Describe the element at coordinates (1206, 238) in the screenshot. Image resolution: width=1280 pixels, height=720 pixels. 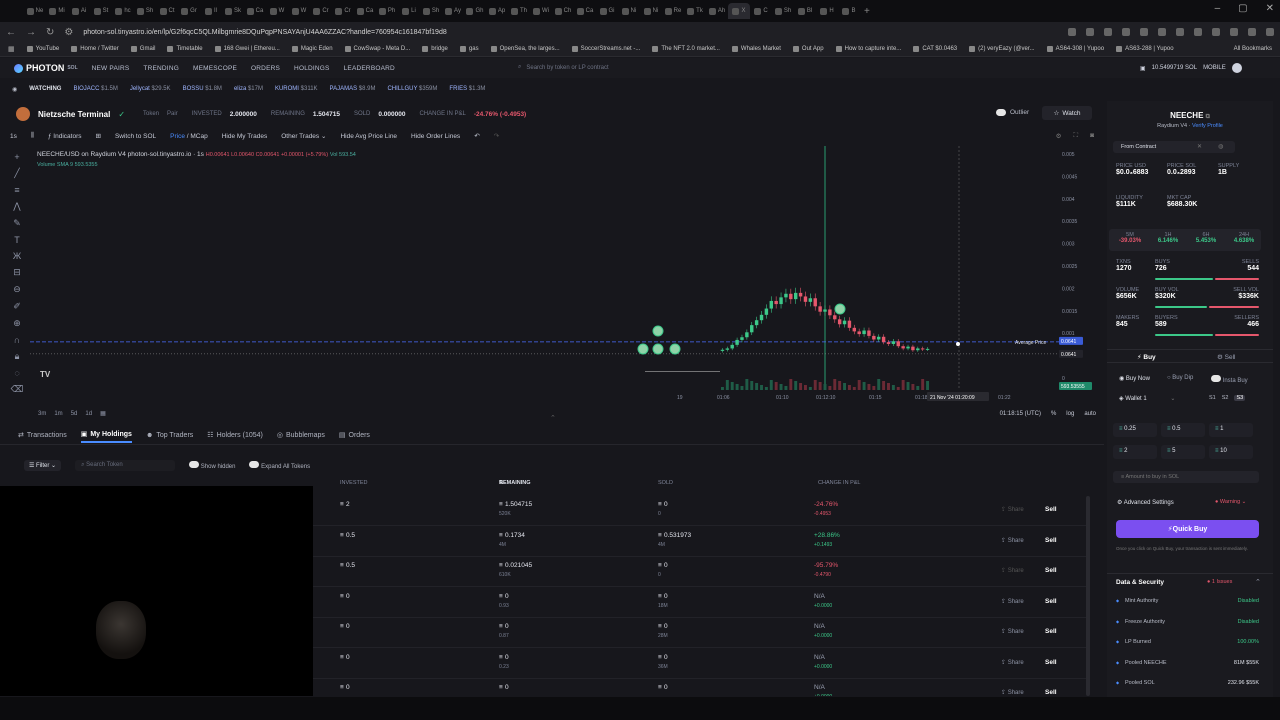
I see `change-6h: 6H 5.453%` at that location.